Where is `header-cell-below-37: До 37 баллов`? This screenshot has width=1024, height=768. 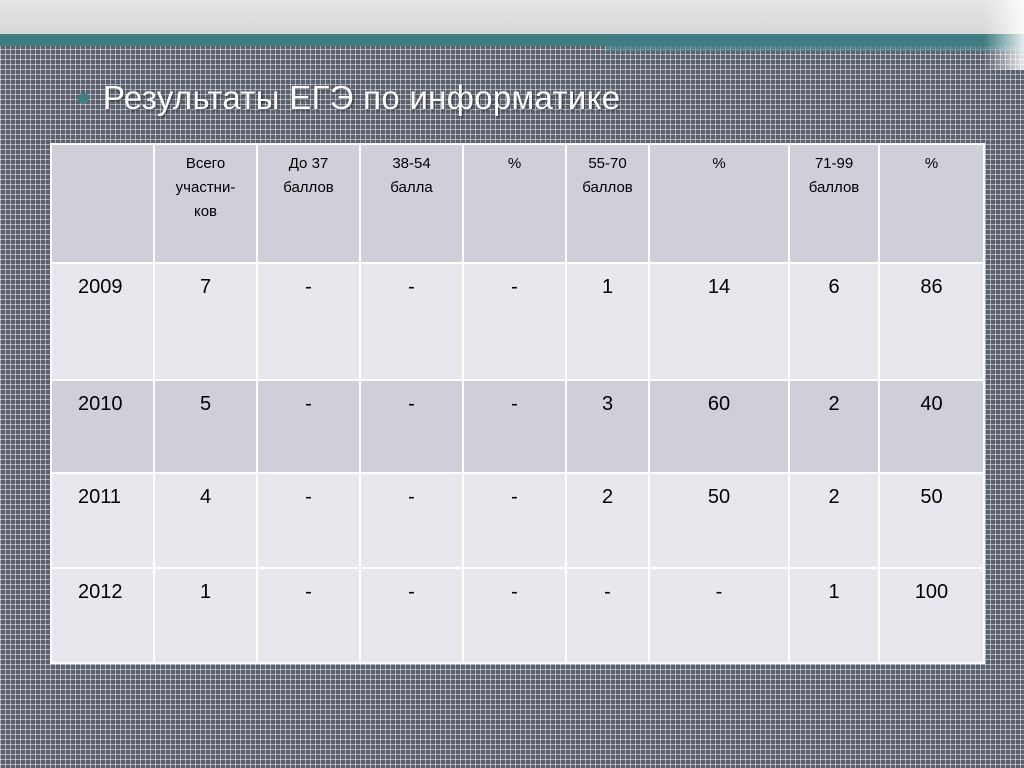 header-cell-below-37: До 37 баллов is located at coordinates (308, 203).